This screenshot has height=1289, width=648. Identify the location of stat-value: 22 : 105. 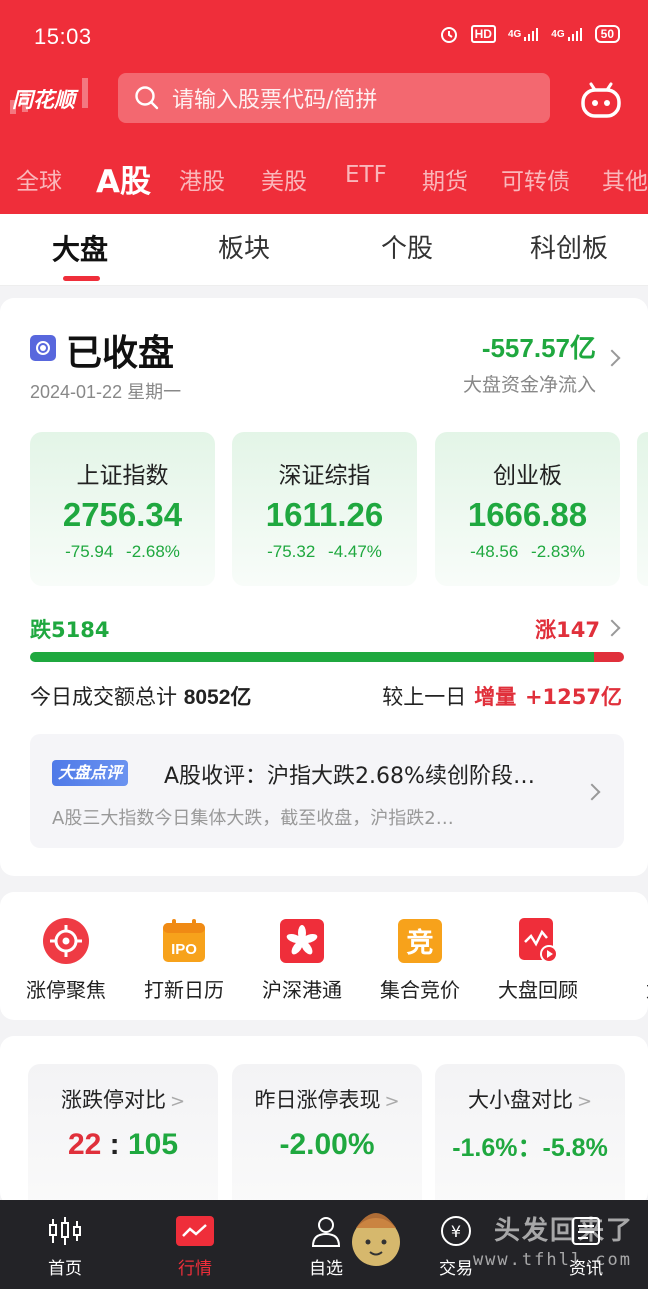
(123, 1144).